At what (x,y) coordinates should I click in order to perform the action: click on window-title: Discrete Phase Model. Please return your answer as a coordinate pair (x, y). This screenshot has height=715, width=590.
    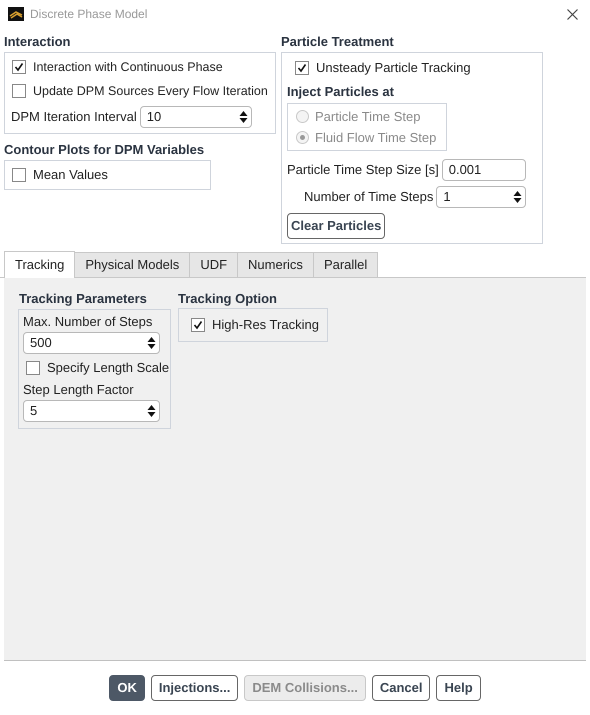
    Looking at the image, I should click on (89, 14).